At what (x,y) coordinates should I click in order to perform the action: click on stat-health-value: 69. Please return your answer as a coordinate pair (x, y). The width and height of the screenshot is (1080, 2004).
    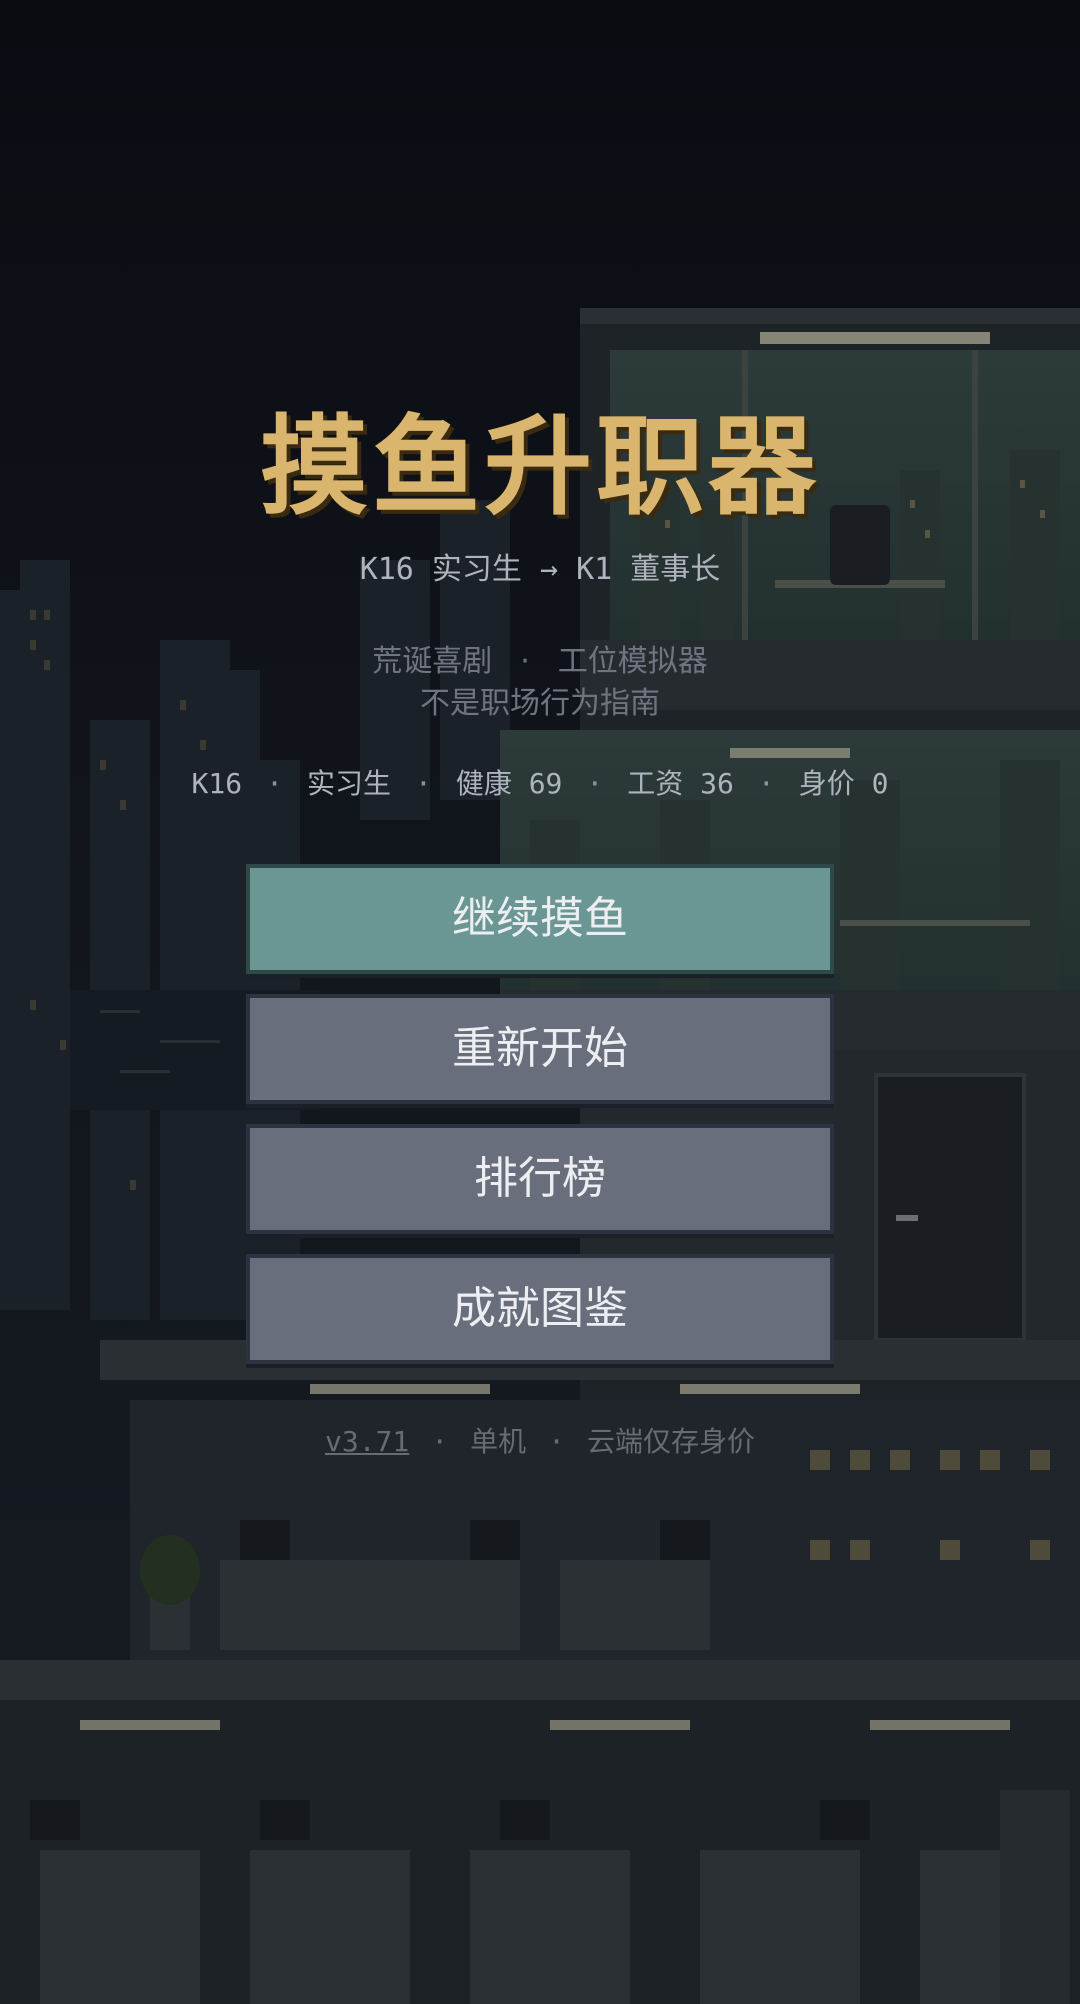
    Looking at the image, I should click on (545, 783).